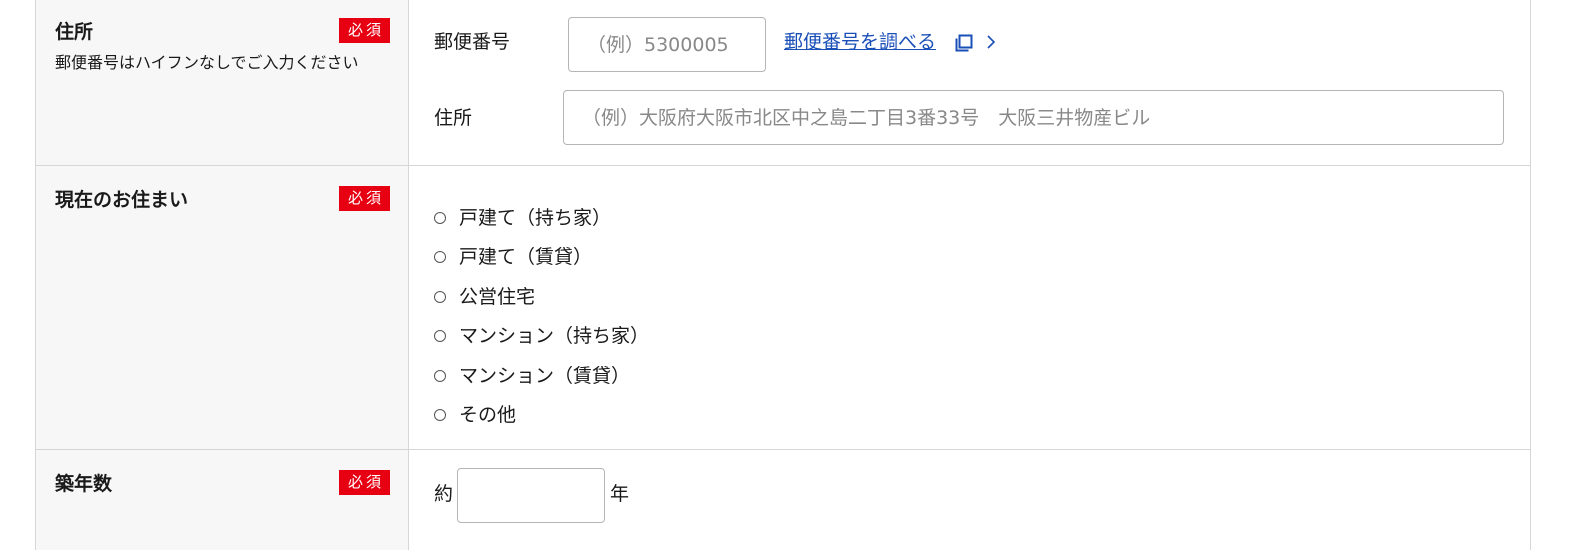 The width and height of the screenshot is (1587, 550). Describe the element at coordinates (964, 43) in the screenshot. I see `new-window-icon` at that location.